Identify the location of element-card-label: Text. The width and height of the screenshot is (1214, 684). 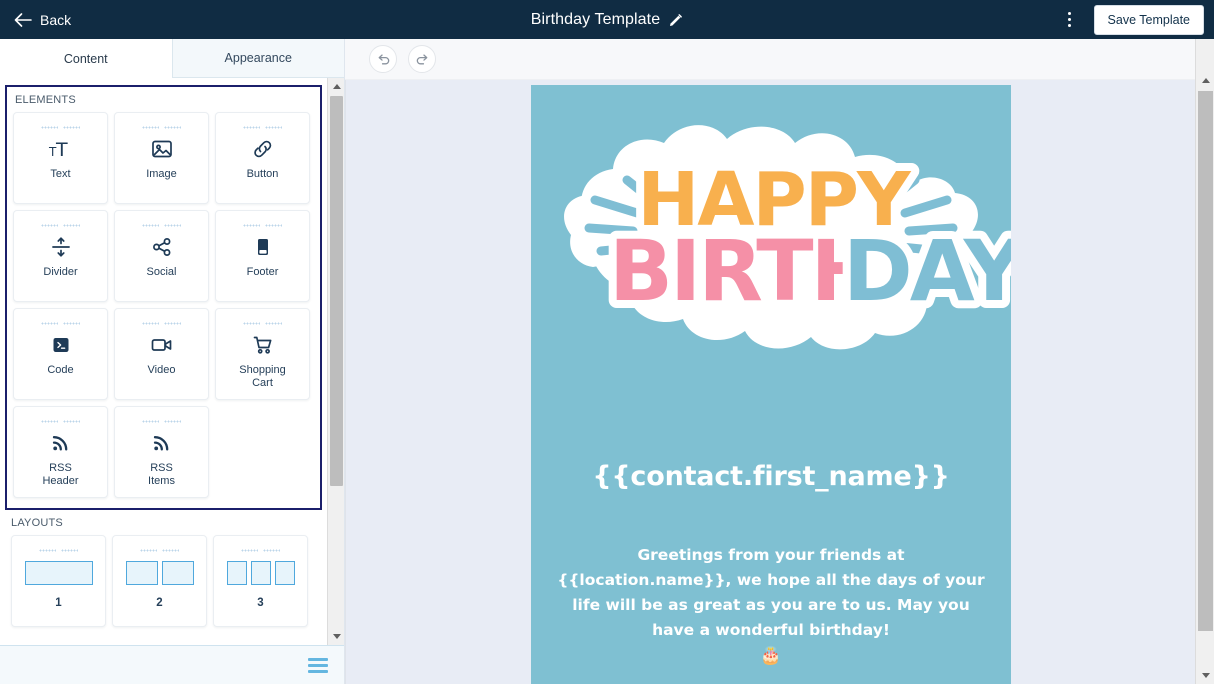
(60, 174).